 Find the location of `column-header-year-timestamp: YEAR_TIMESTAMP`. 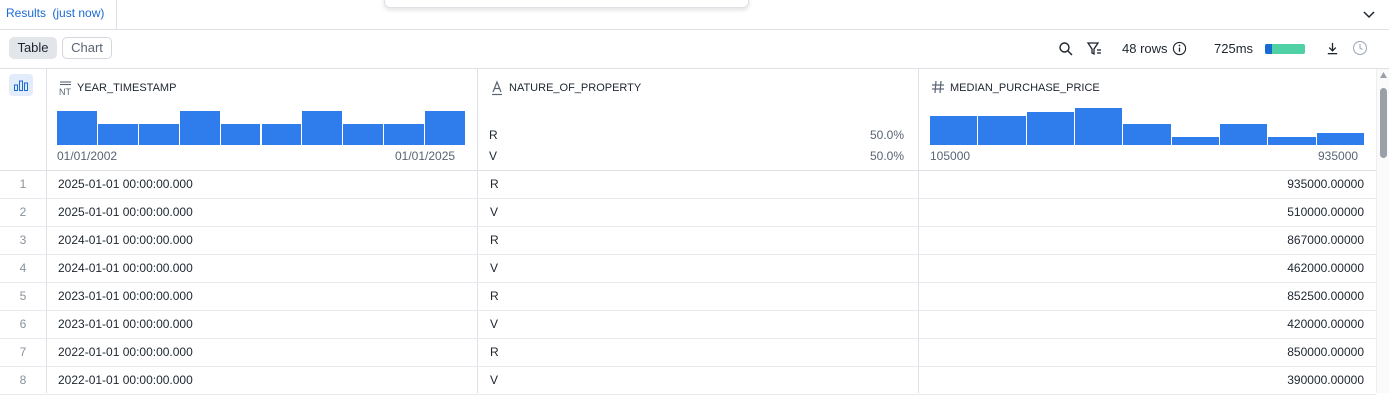

column-header-year-timestamp: YEAR_TIMESTAMP is located at coordinates (126, 88).